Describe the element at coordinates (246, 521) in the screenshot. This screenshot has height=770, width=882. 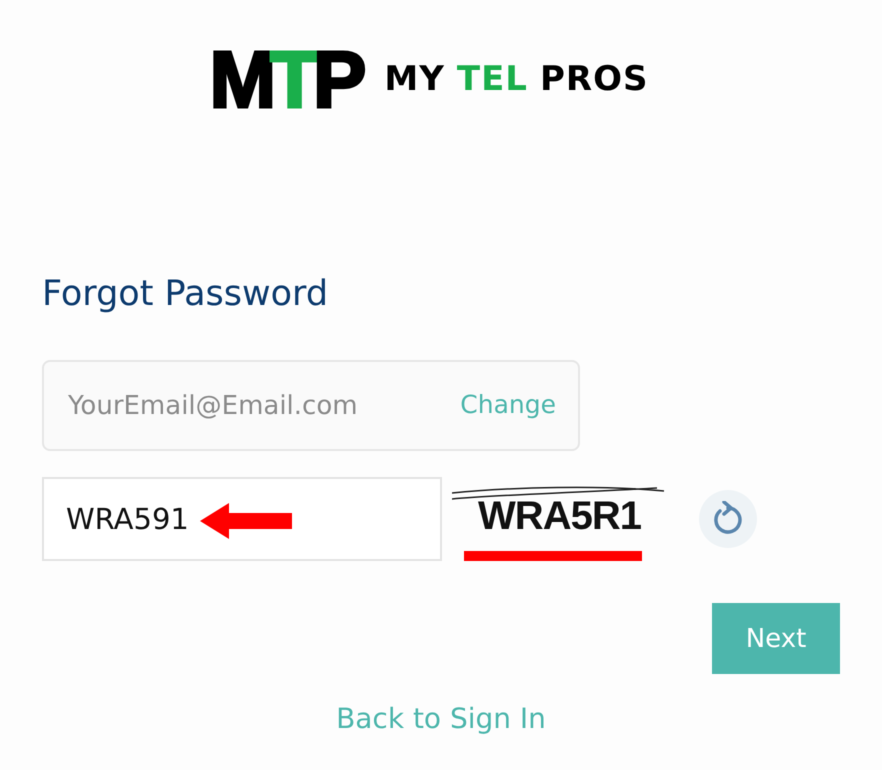
I see `annotation-arrow-icon` at that location.